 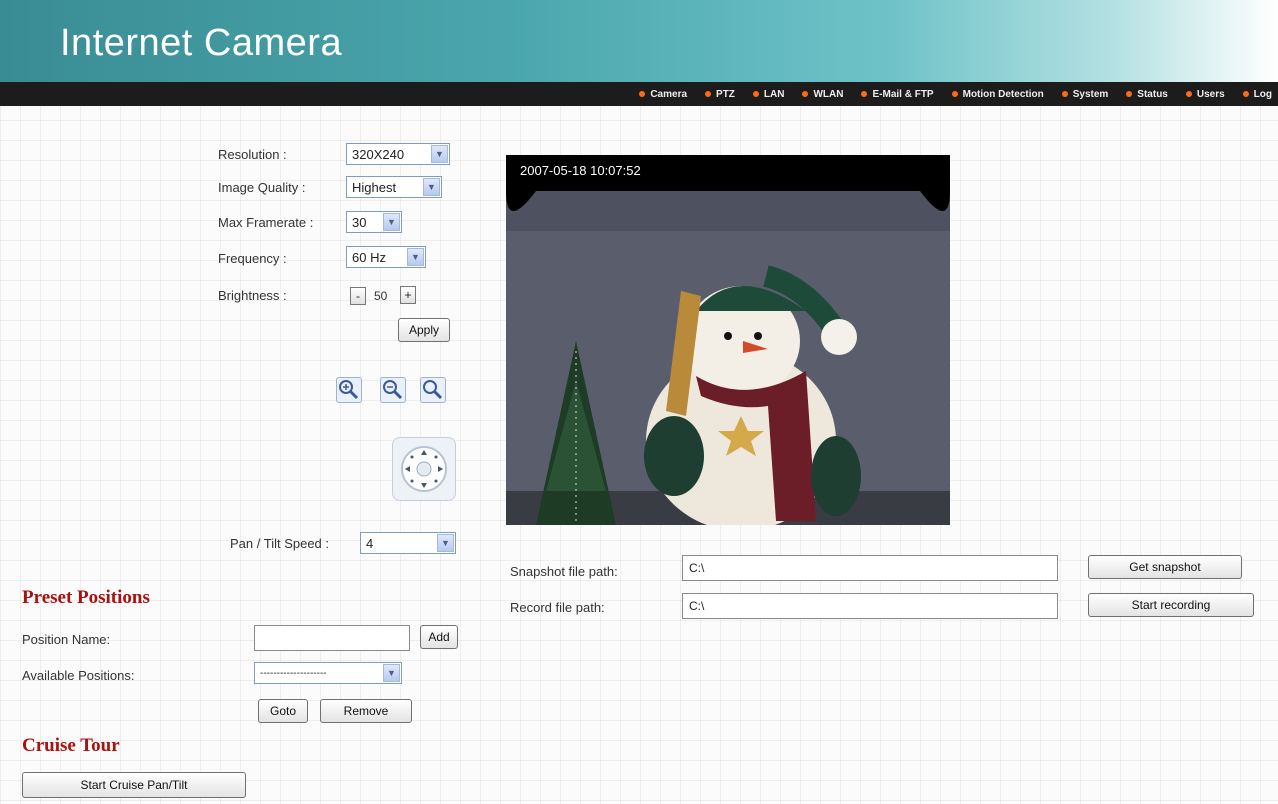 What do you see at coordinates (997, 94) in the screenshot?
I see `nav-motion-detection: Motion Detection` at bounding box center [997, 94].